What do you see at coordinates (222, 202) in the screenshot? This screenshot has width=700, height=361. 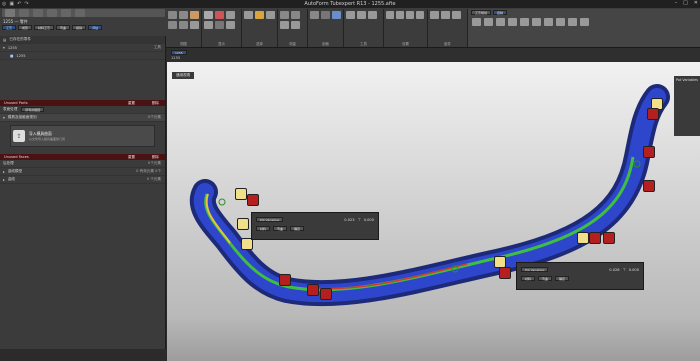 I see `node-marker` at bounding box center [222, 202].